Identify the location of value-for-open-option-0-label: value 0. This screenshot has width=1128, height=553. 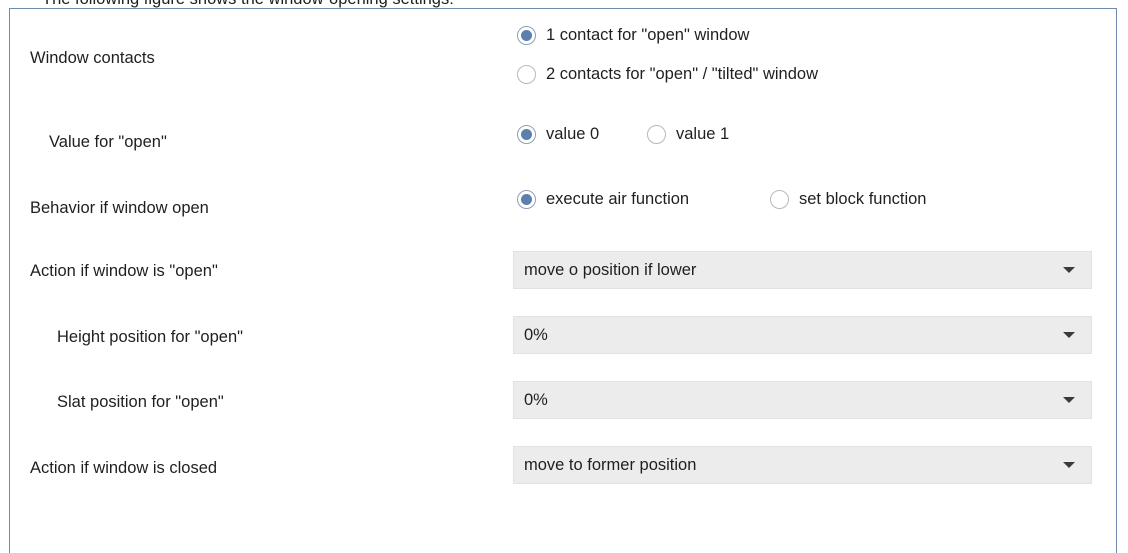
(573, 134).